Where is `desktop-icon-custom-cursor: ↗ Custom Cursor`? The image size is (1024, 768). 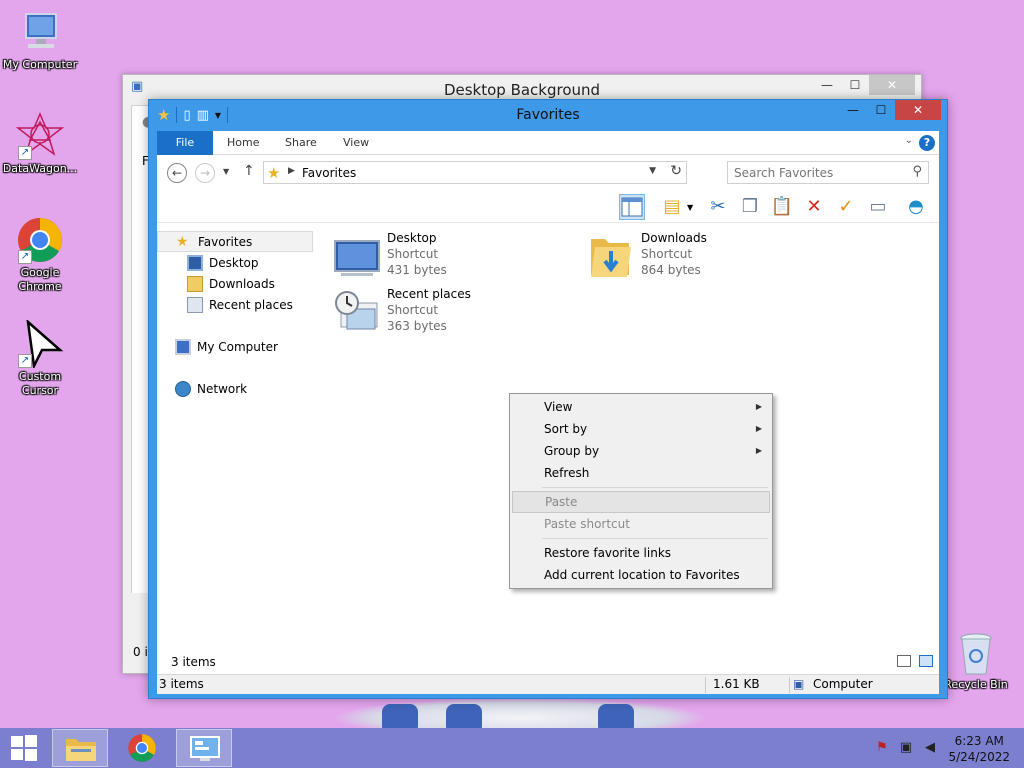
desktop-icon-custom-cursor: ↗ Custom Cursor is located at coordinates (40, 358).